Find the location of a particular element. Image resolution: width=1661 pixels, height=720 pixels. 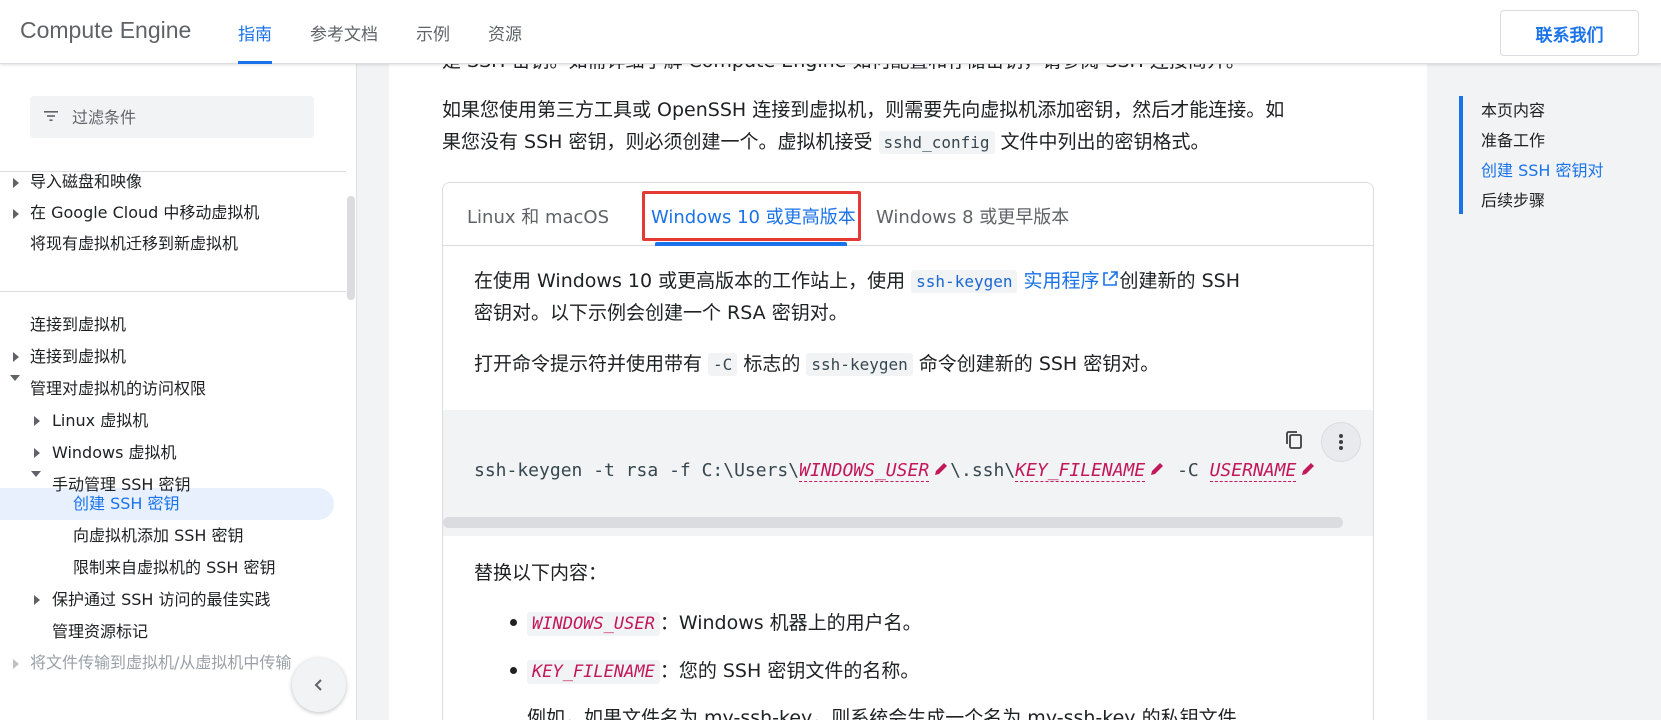

paragraph-text: 打开命令提示符并使用带有 is located at coordinates (591, 364).